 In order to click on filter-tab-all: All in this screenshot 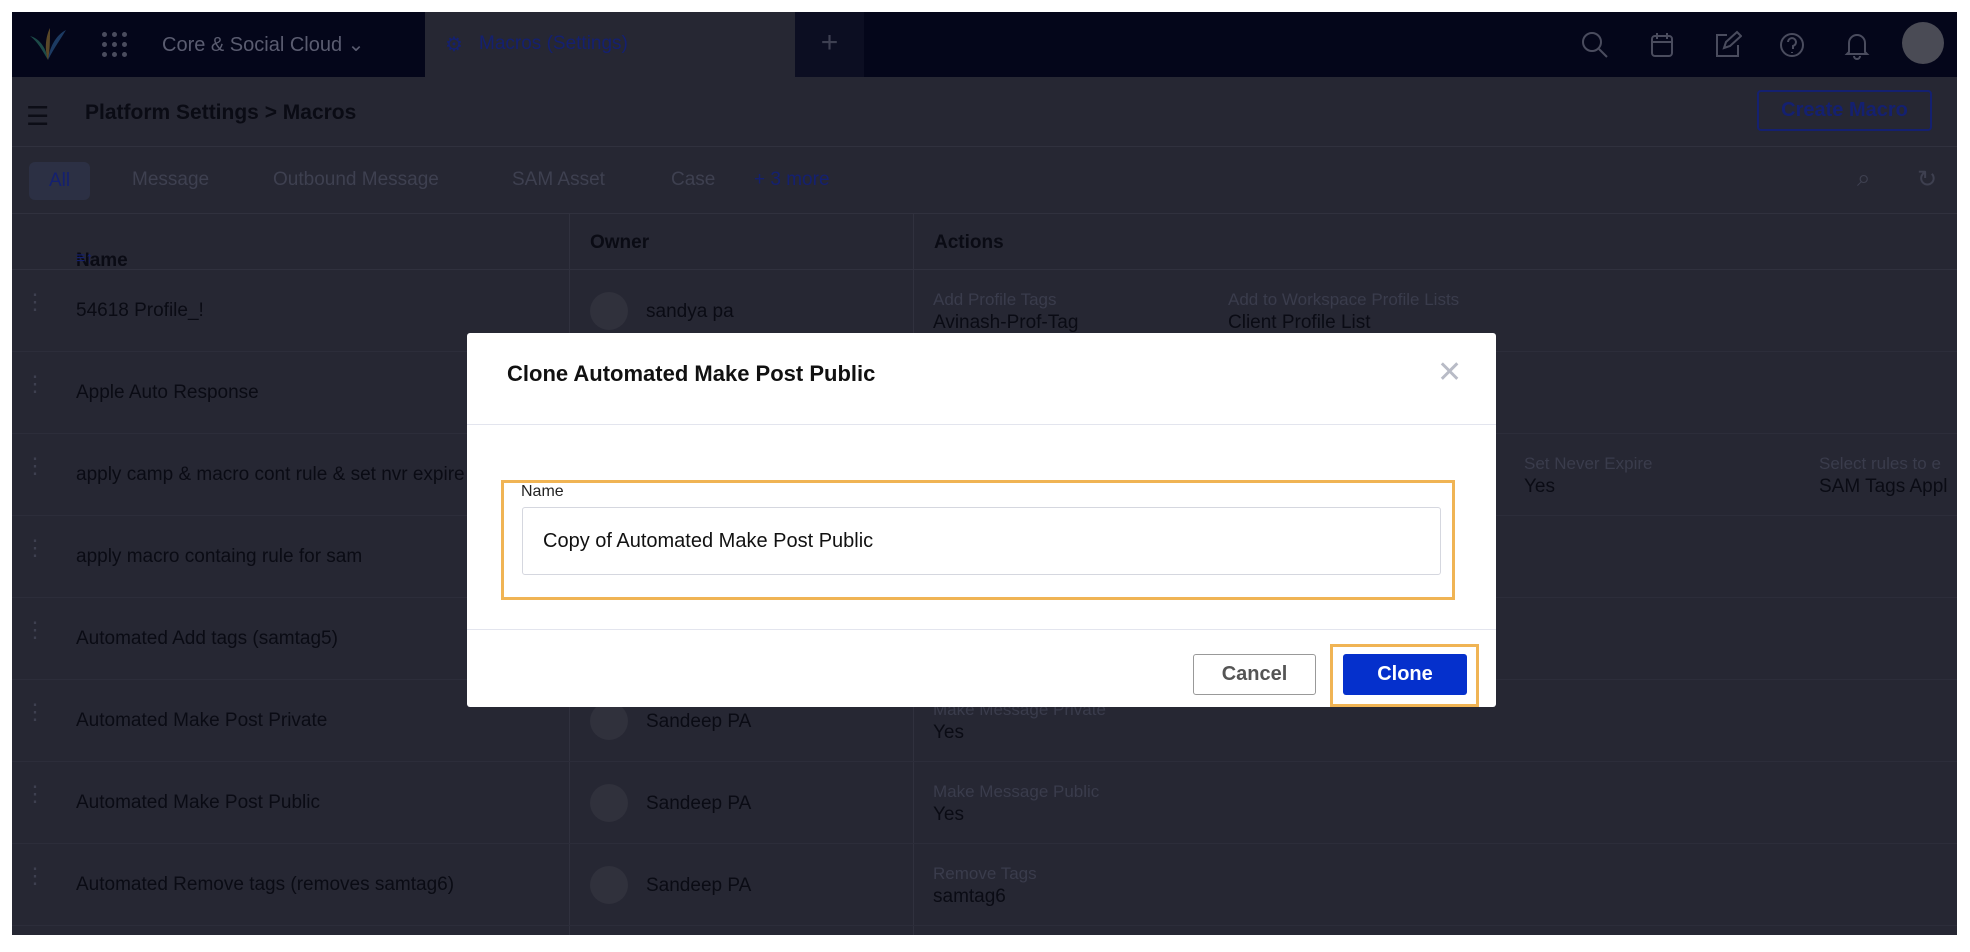, I will do `click(60, 181)`.